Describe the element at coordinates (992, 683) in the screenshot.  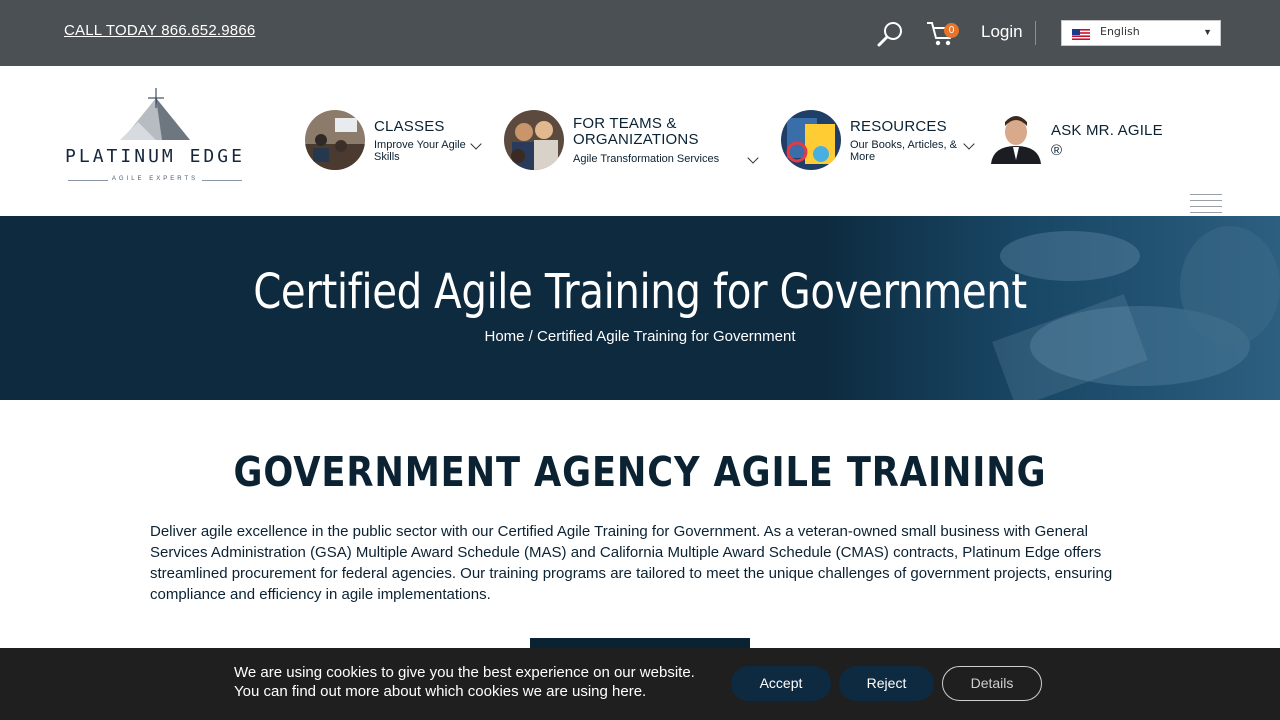
I see `cookie-details-button: Details` at that location.